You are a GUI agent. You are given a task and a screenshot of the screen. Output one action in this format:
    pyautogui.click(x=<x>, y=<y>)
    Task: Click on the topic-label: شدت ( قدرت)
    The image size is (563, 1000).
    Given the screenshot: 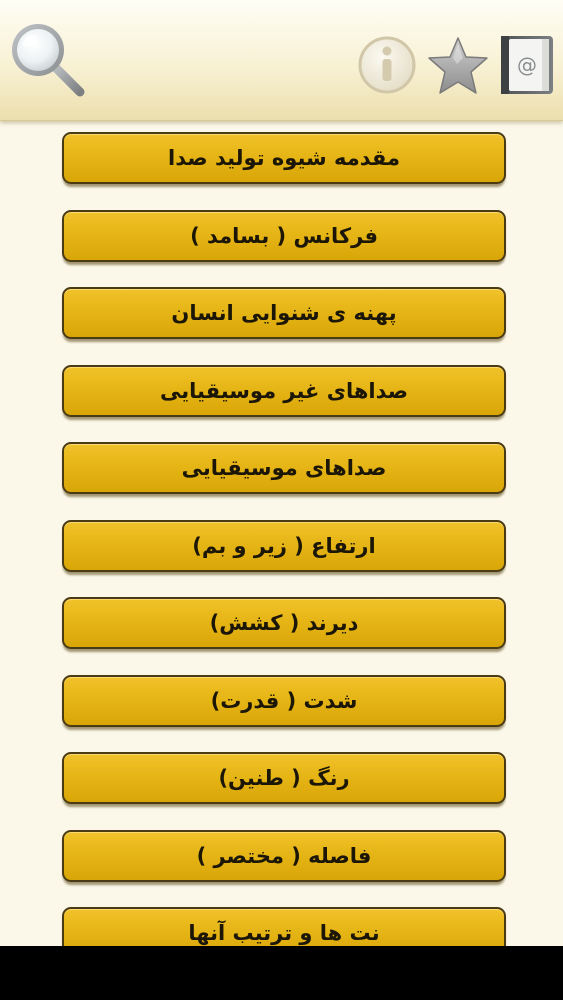 What is the action you would take?
    pyautogui.click(x=284, y=701)
    